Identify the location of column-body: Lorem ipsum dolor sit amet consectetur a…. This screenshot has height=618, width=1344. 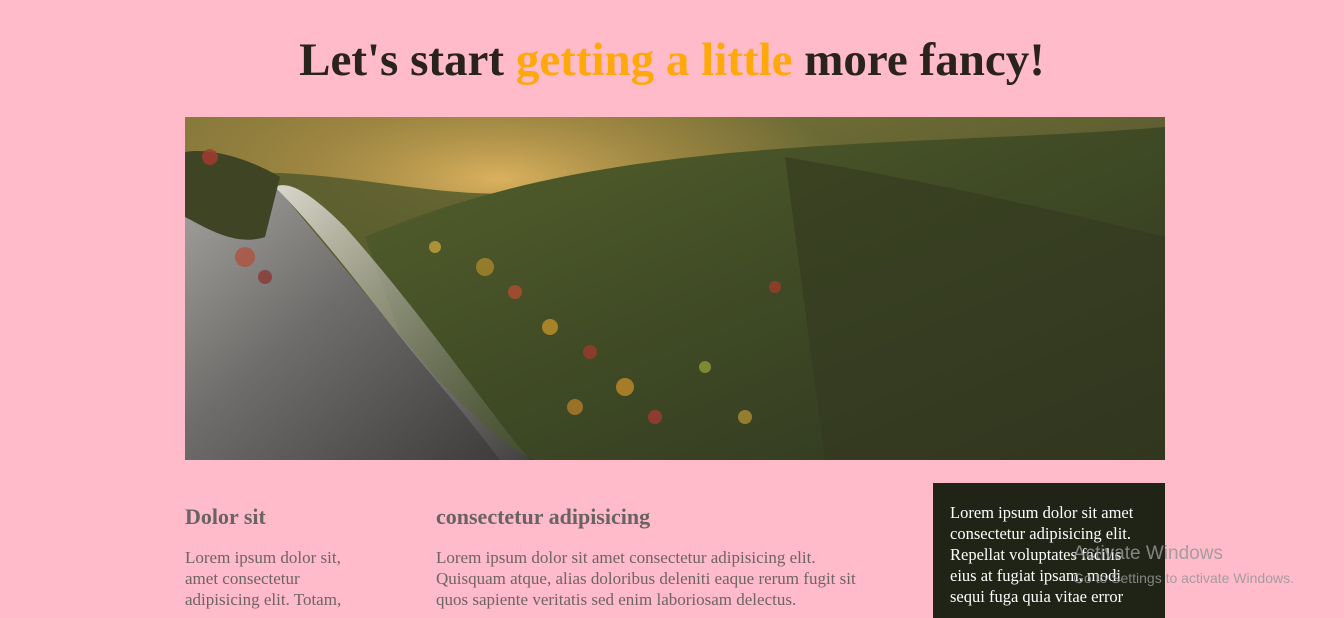
(646, 578).